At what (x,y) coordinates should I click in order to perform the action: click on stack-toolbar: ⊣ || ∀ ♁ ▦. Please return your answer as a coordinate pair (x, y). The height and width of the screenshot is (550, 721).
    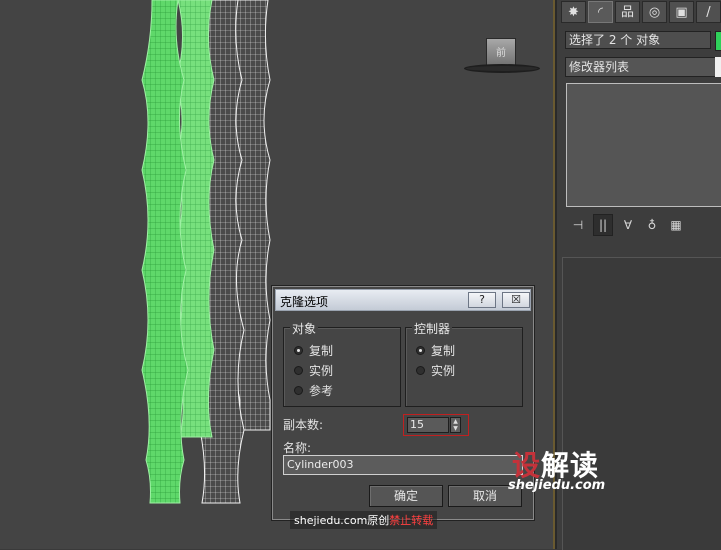
    Looking at the image, I should click on (645, 225).